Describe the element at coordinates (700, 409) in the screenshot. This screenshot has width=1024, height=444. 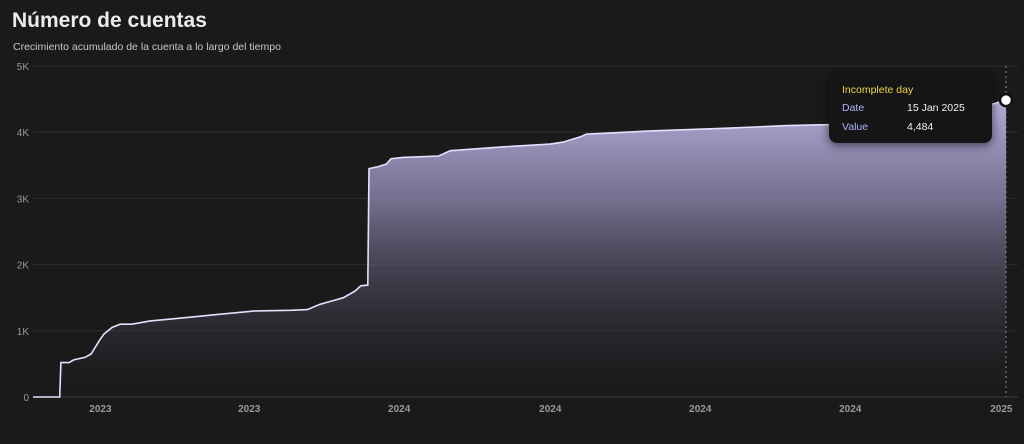
I see `x-tick-label-4: 2024` at that location.